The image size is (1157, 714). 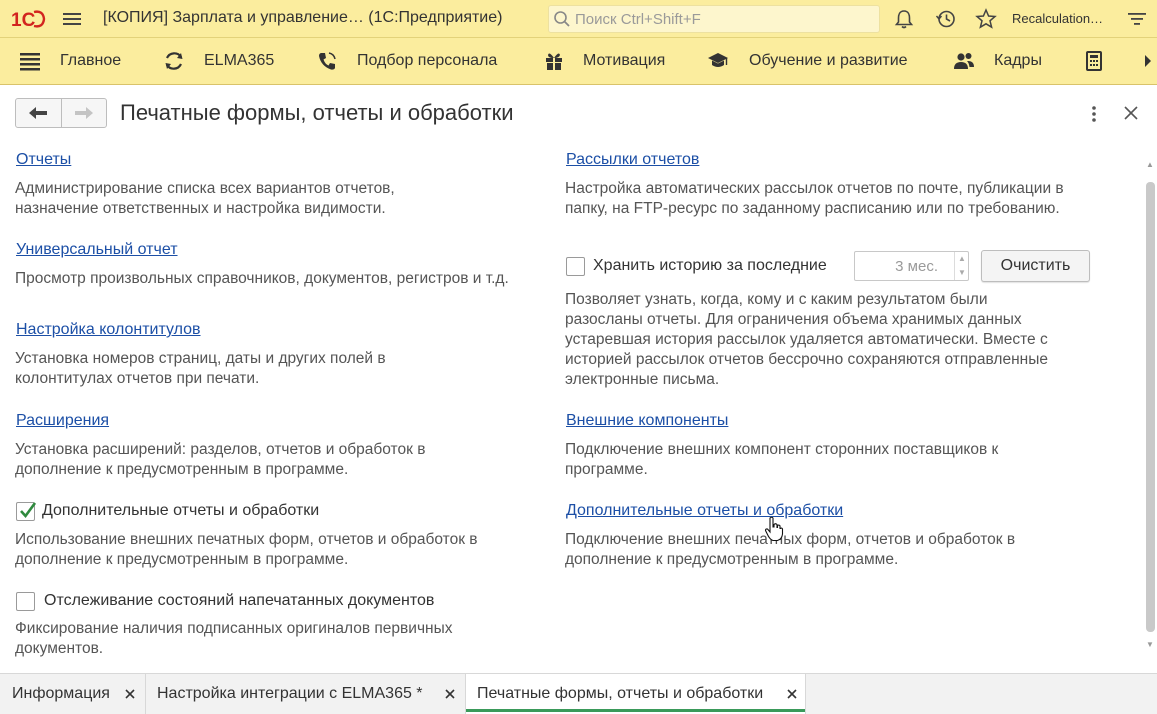 What do you see at coordinates (635, 710) in the screenshot?
I see `active-tab-indicator` at bounding box center [635, 710].